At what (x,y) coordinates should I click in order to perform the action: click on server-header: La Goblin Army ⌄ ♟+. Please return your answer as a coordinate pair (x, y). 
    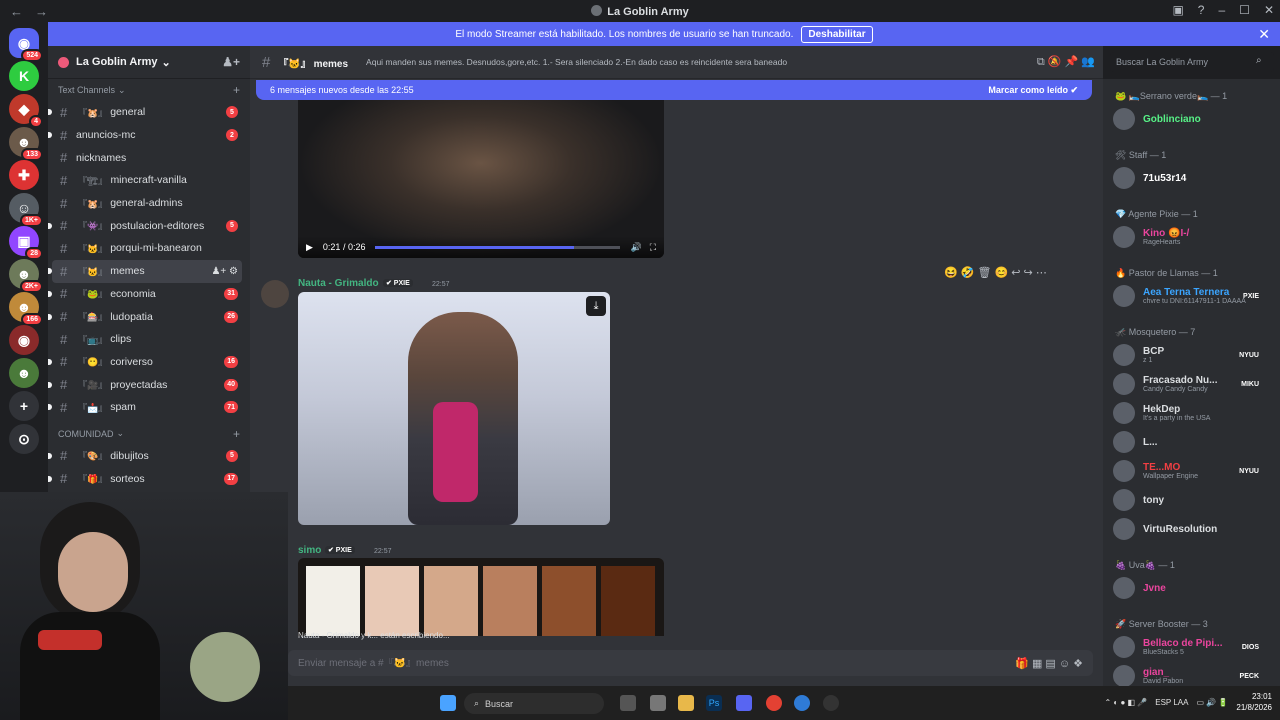
    Looking at the image, I should click on (149, 62).